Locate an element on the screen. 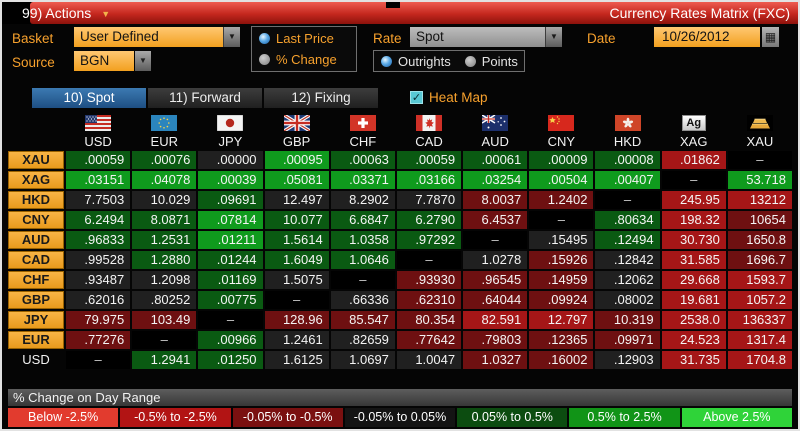 The height and width of the screenshot is (431, 800). rate-select-value: Spot is located at coordinates (430, 36).